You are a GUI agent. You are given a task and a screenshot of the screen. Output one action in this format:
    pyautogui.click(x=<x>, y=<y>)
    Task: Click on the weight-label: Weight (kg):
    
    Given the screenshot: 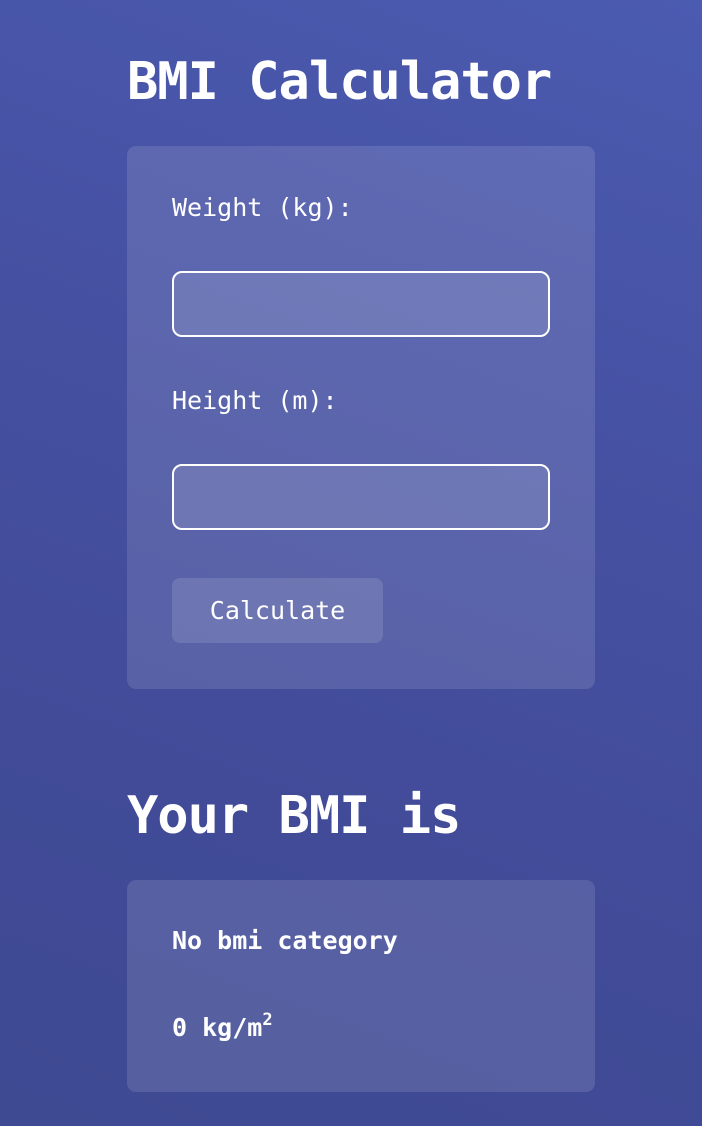 What is the action you would take?
    pyautogui.click(x=262, y=207)
    